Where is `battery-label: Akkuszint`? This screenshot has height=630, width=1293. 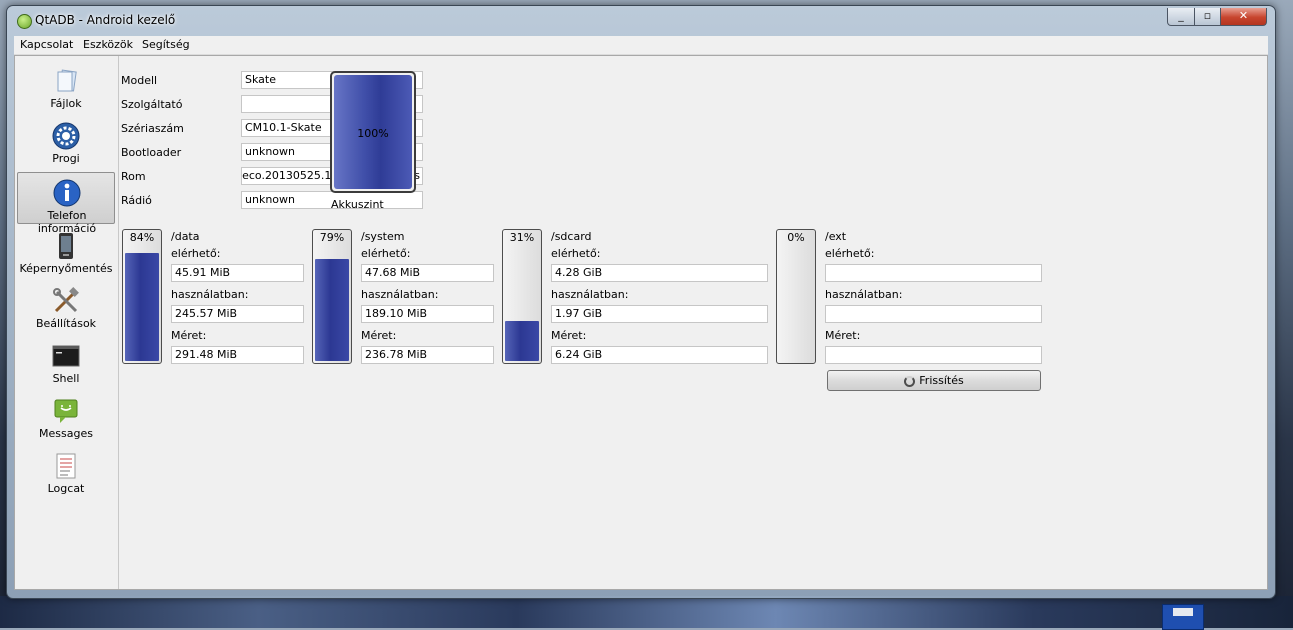 battery-label: Akkuszint is located at coordinates (357, 204).